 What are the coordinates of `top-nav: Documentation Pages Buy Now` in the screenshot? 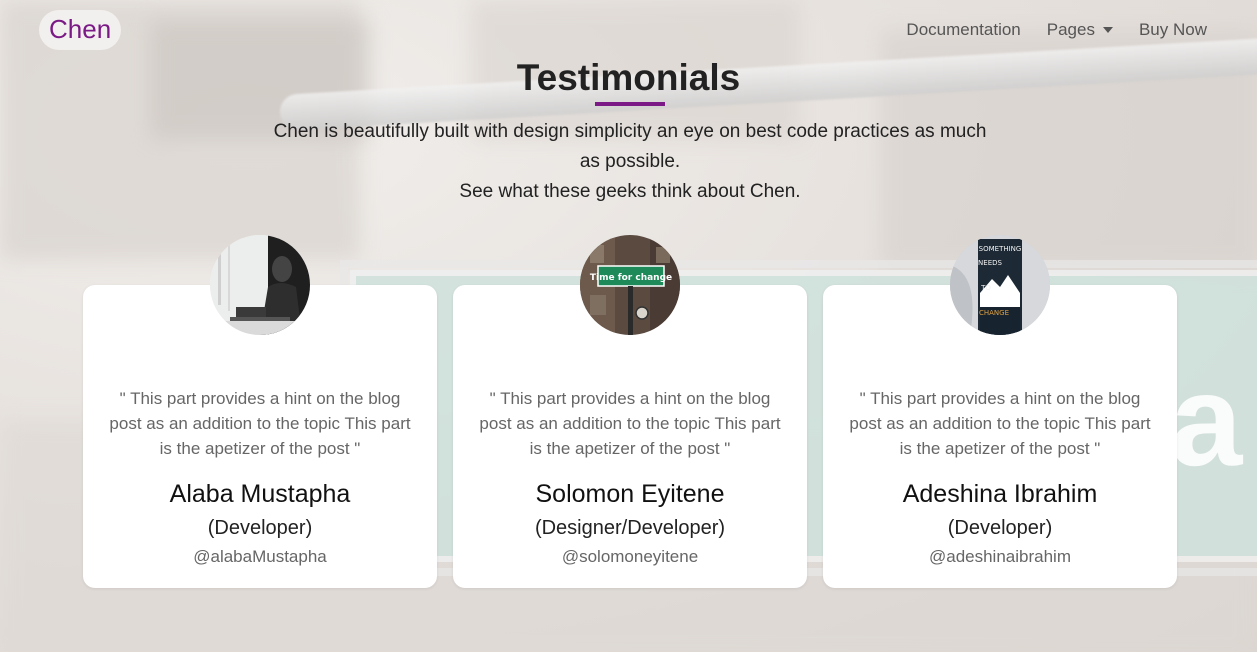 It's located at (1056, 30).